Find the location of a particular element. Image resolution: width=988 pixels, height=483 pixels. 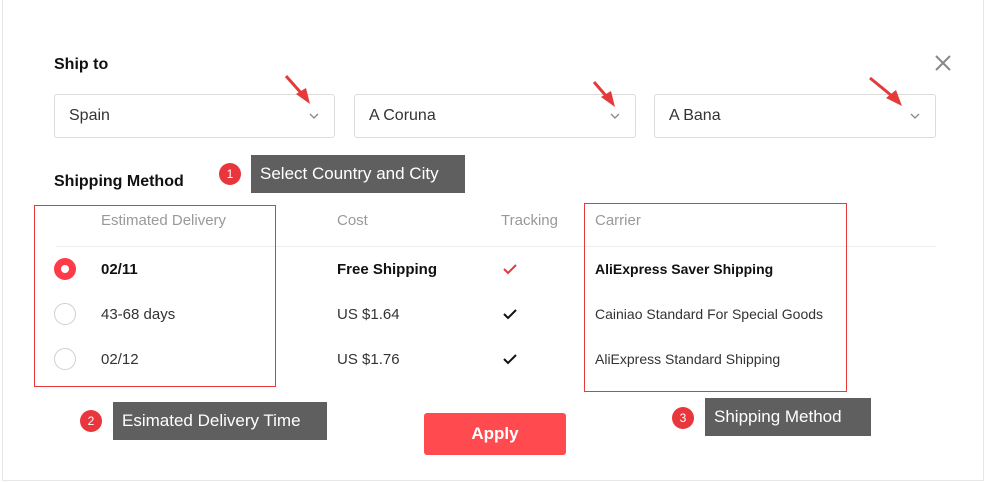

apply-button: Apply is located at coordinates (495, 434).